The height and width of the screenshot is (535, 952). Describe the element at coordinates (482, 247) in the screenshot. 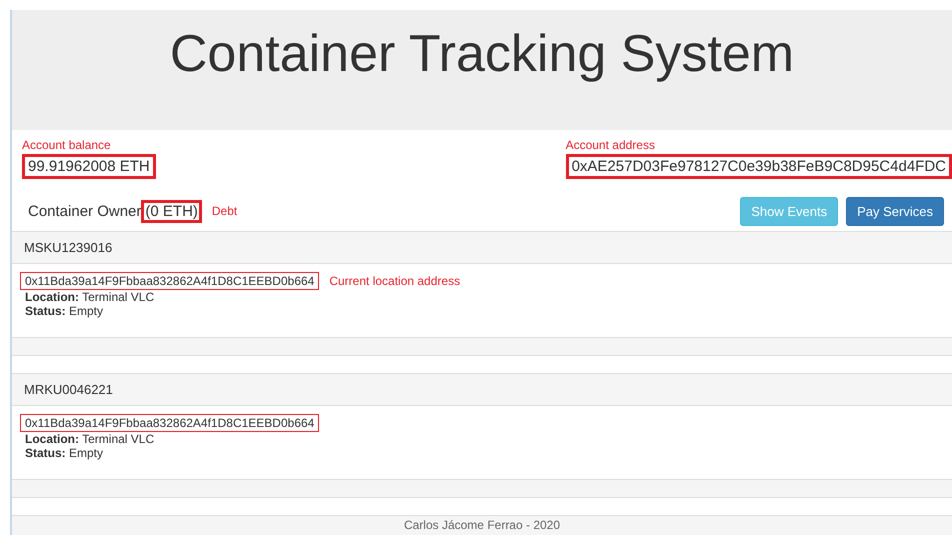

I see `container-code: MSKU1239016` at that location.